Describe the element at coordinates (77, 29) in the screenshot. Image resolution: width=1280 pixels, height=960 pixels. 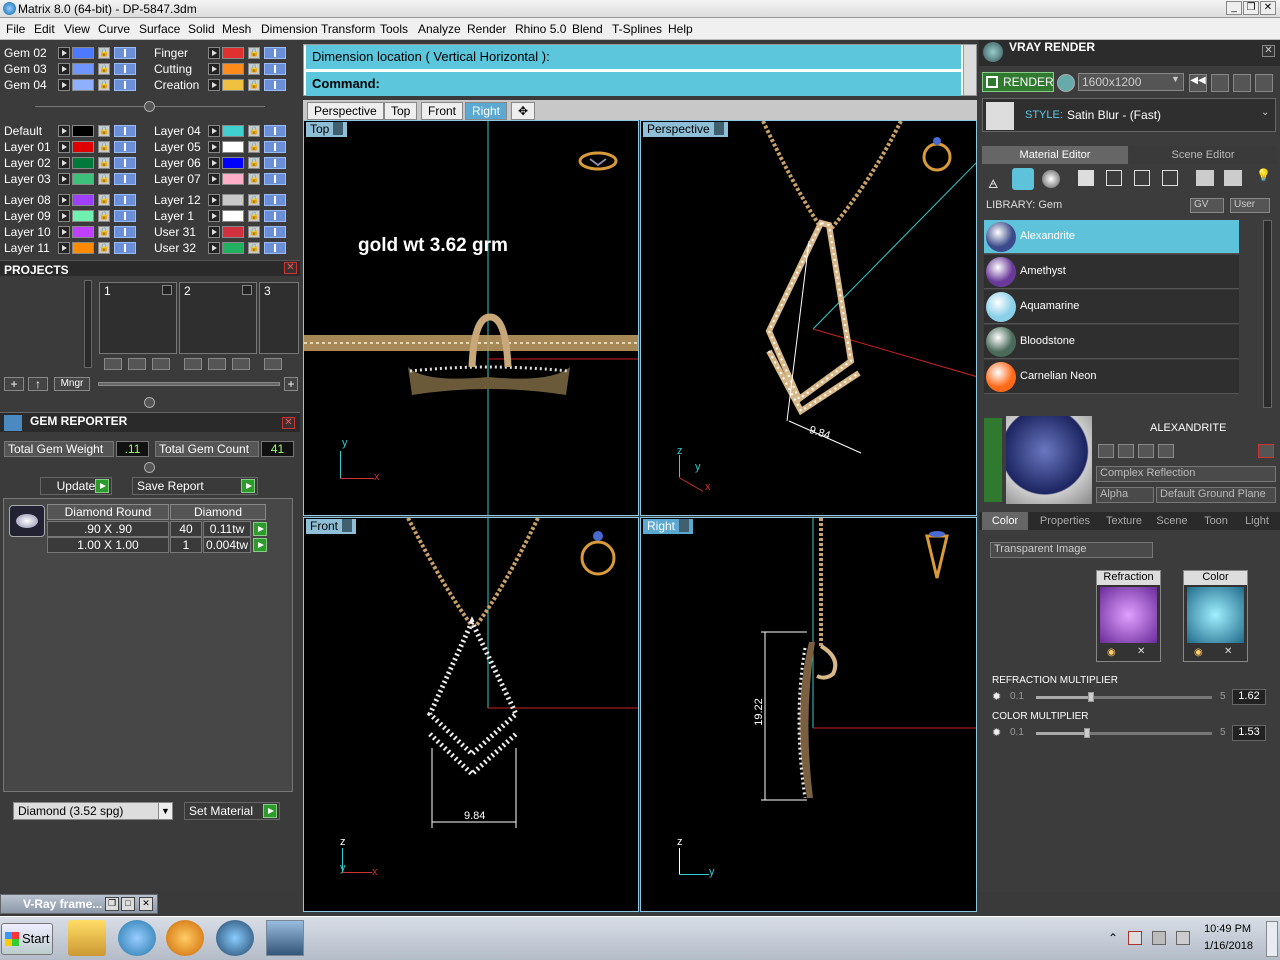
I see `menu-view: View` at that location.